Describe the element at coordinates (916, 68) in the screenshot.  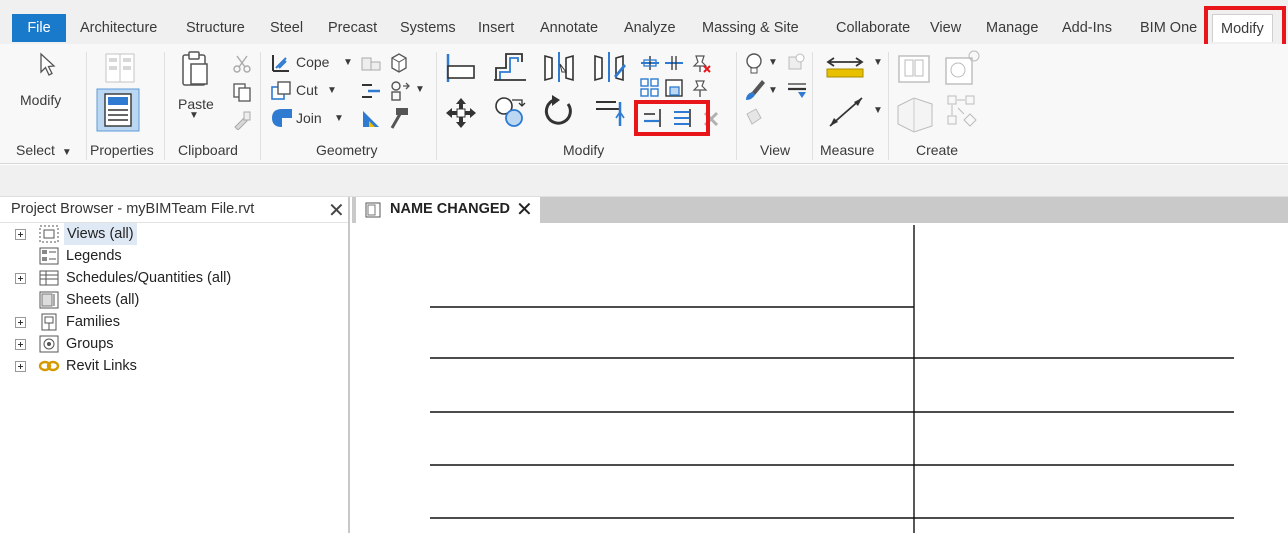
I see `create-assembly-icon` at that location.